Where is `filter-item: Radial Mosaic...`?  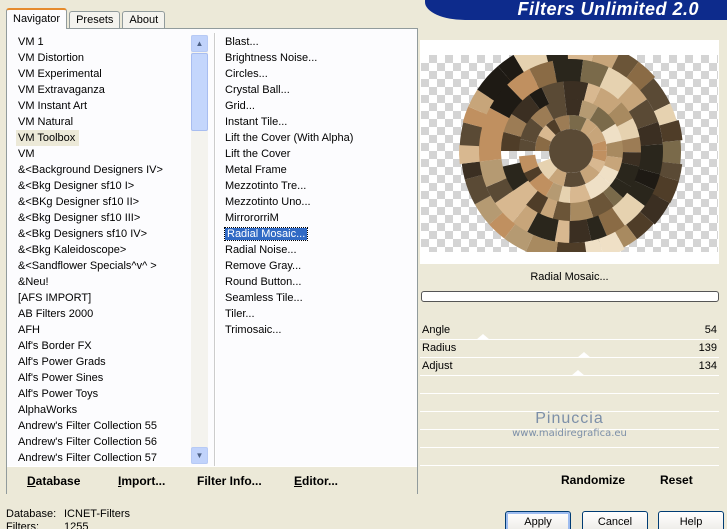 filter-item: Radial Mosaic... is located at coordinates (318, 234).